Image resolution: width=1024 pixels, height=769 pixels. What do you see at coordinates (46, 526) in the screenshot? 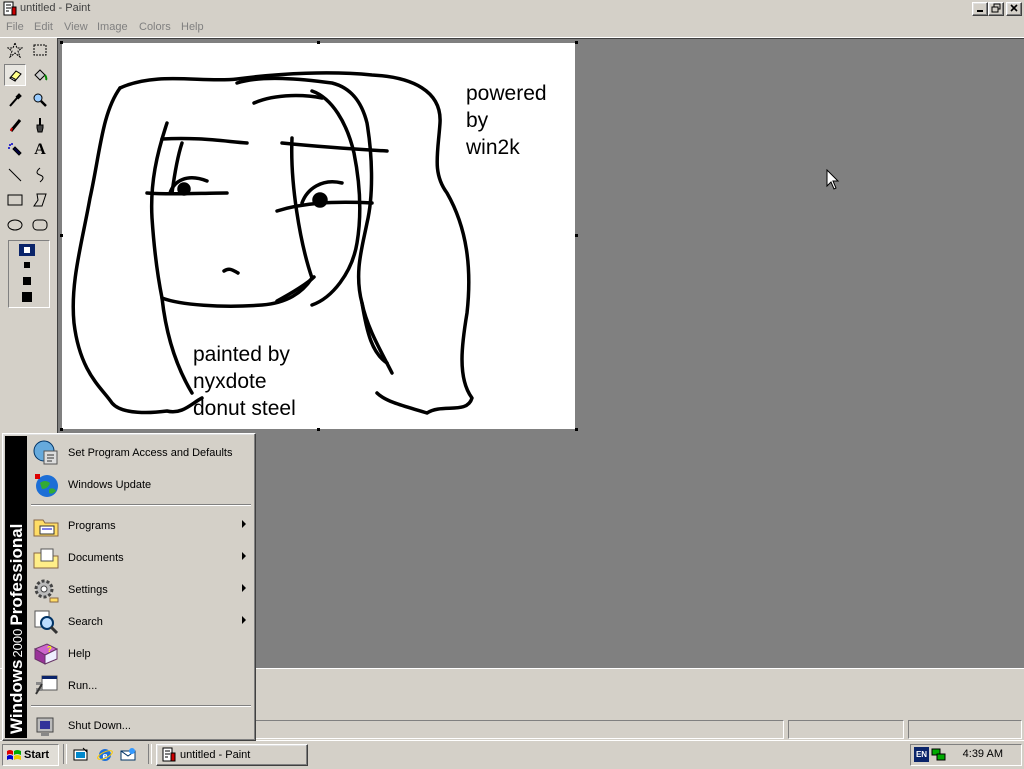
I see `programs-folder-icon` at bounding box center [46, 526].